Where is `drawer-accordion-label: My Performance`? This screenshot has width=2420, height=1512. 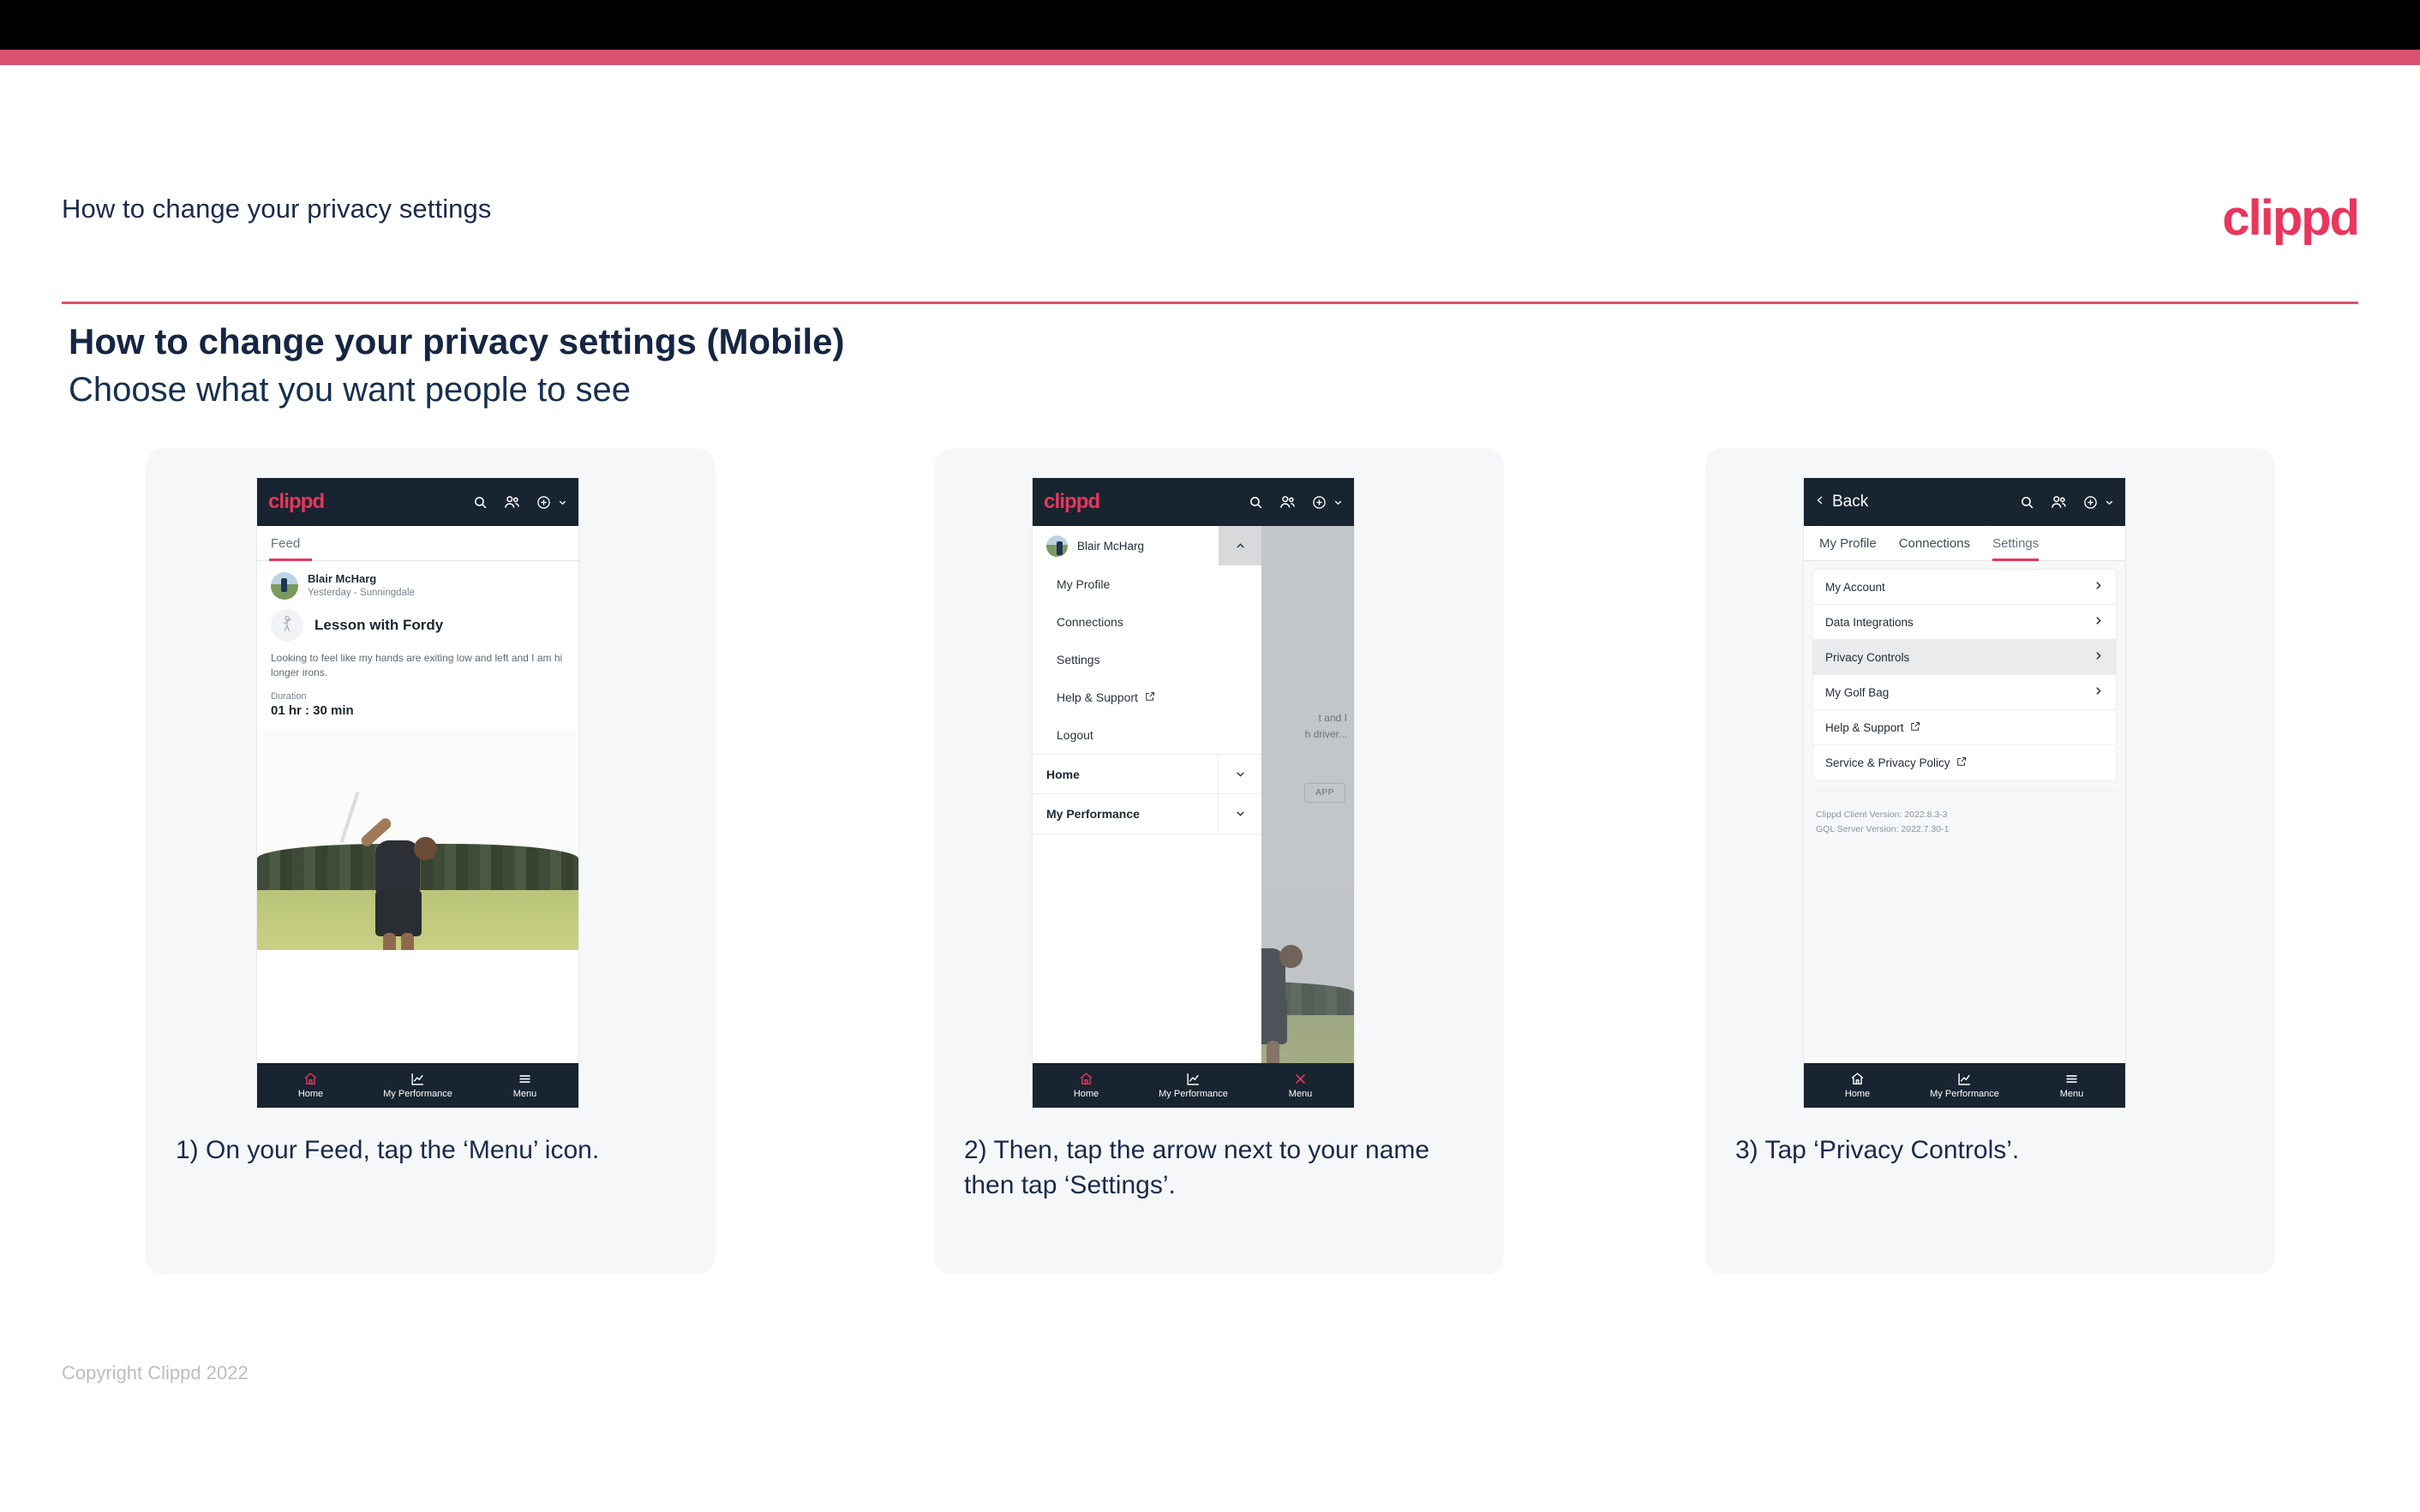 drawer-accordion-label: My Performance is located at coordinates (1093, 814).